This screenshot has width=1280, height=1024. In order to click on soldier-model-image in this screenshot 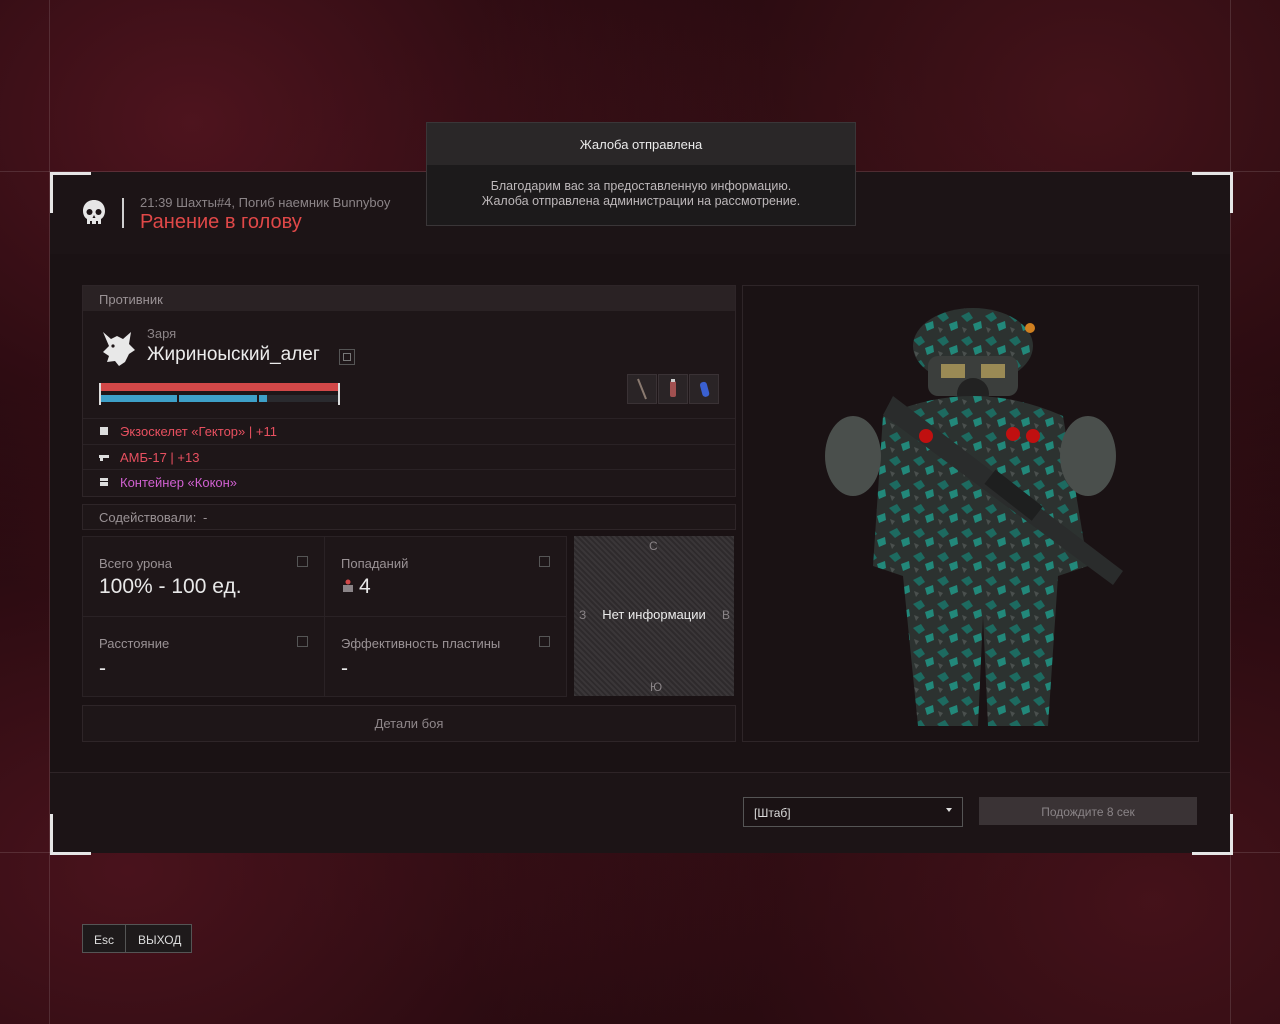, I will do `click(974, 517)`.